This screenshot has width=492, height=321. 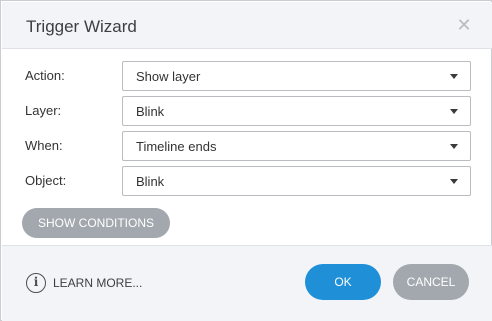 I want to click on action-row: Action: Show layer, so click(x=246, y=76).